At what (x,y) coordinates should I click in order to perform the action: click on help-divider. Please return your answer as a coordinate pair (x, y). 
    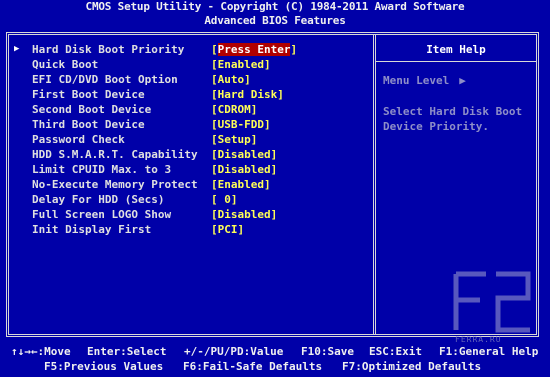
    Looking at the image, I should click on (456, 61).